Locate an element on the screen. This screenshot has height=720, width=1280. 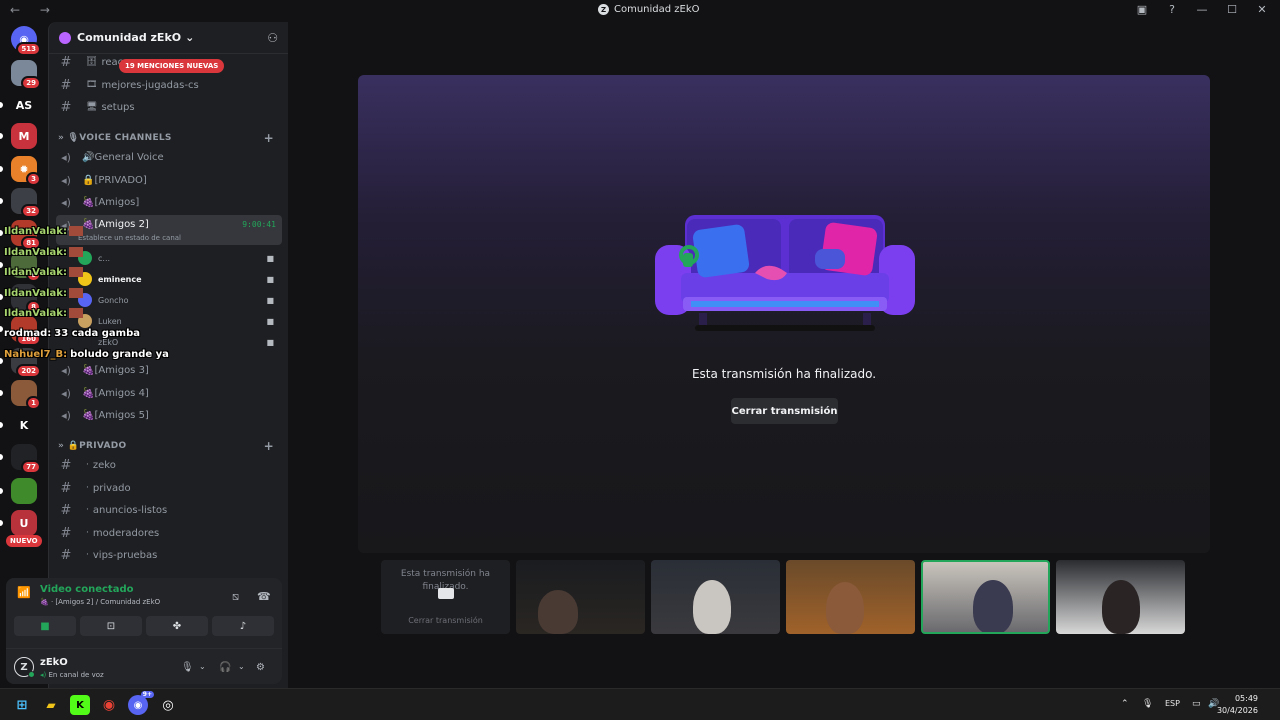
channel-emoji: 🍇 is located at coordinates (88, 202).